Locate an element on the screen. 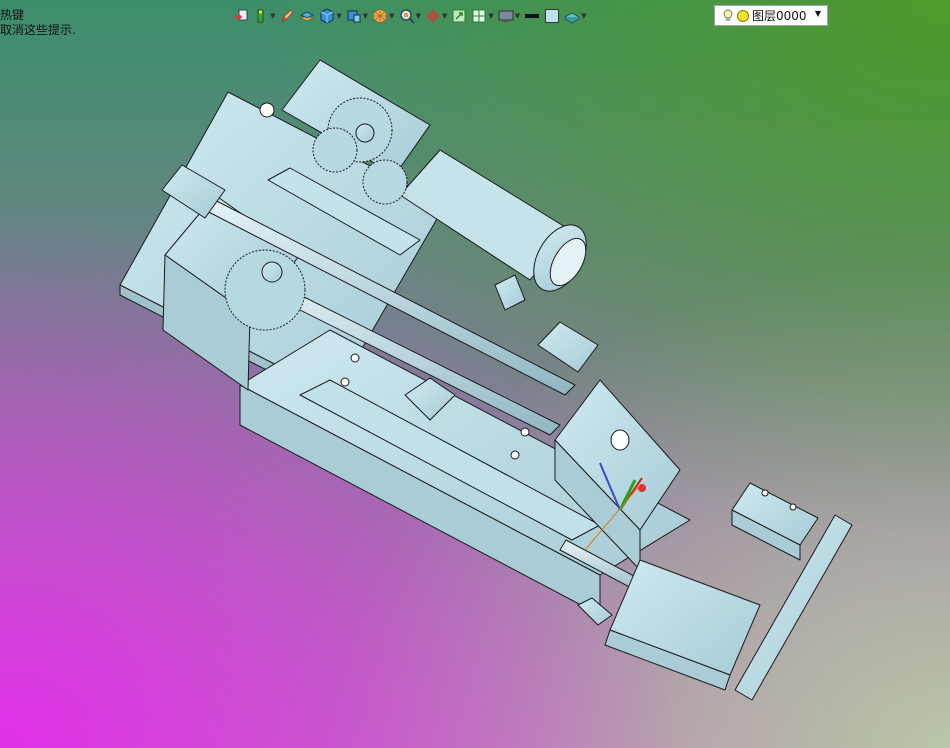 The height and width of the screenshot is (748, 950). frame-bore is located at coordinates (620, 440).